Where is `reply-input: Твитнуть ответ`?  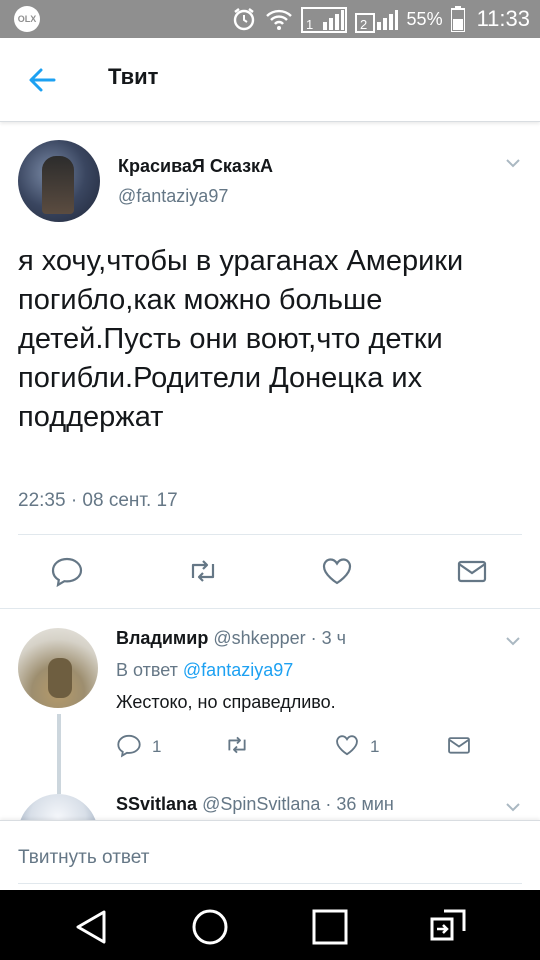
reply-input: Твитнуть ответ is located at coordinates (83, 858).